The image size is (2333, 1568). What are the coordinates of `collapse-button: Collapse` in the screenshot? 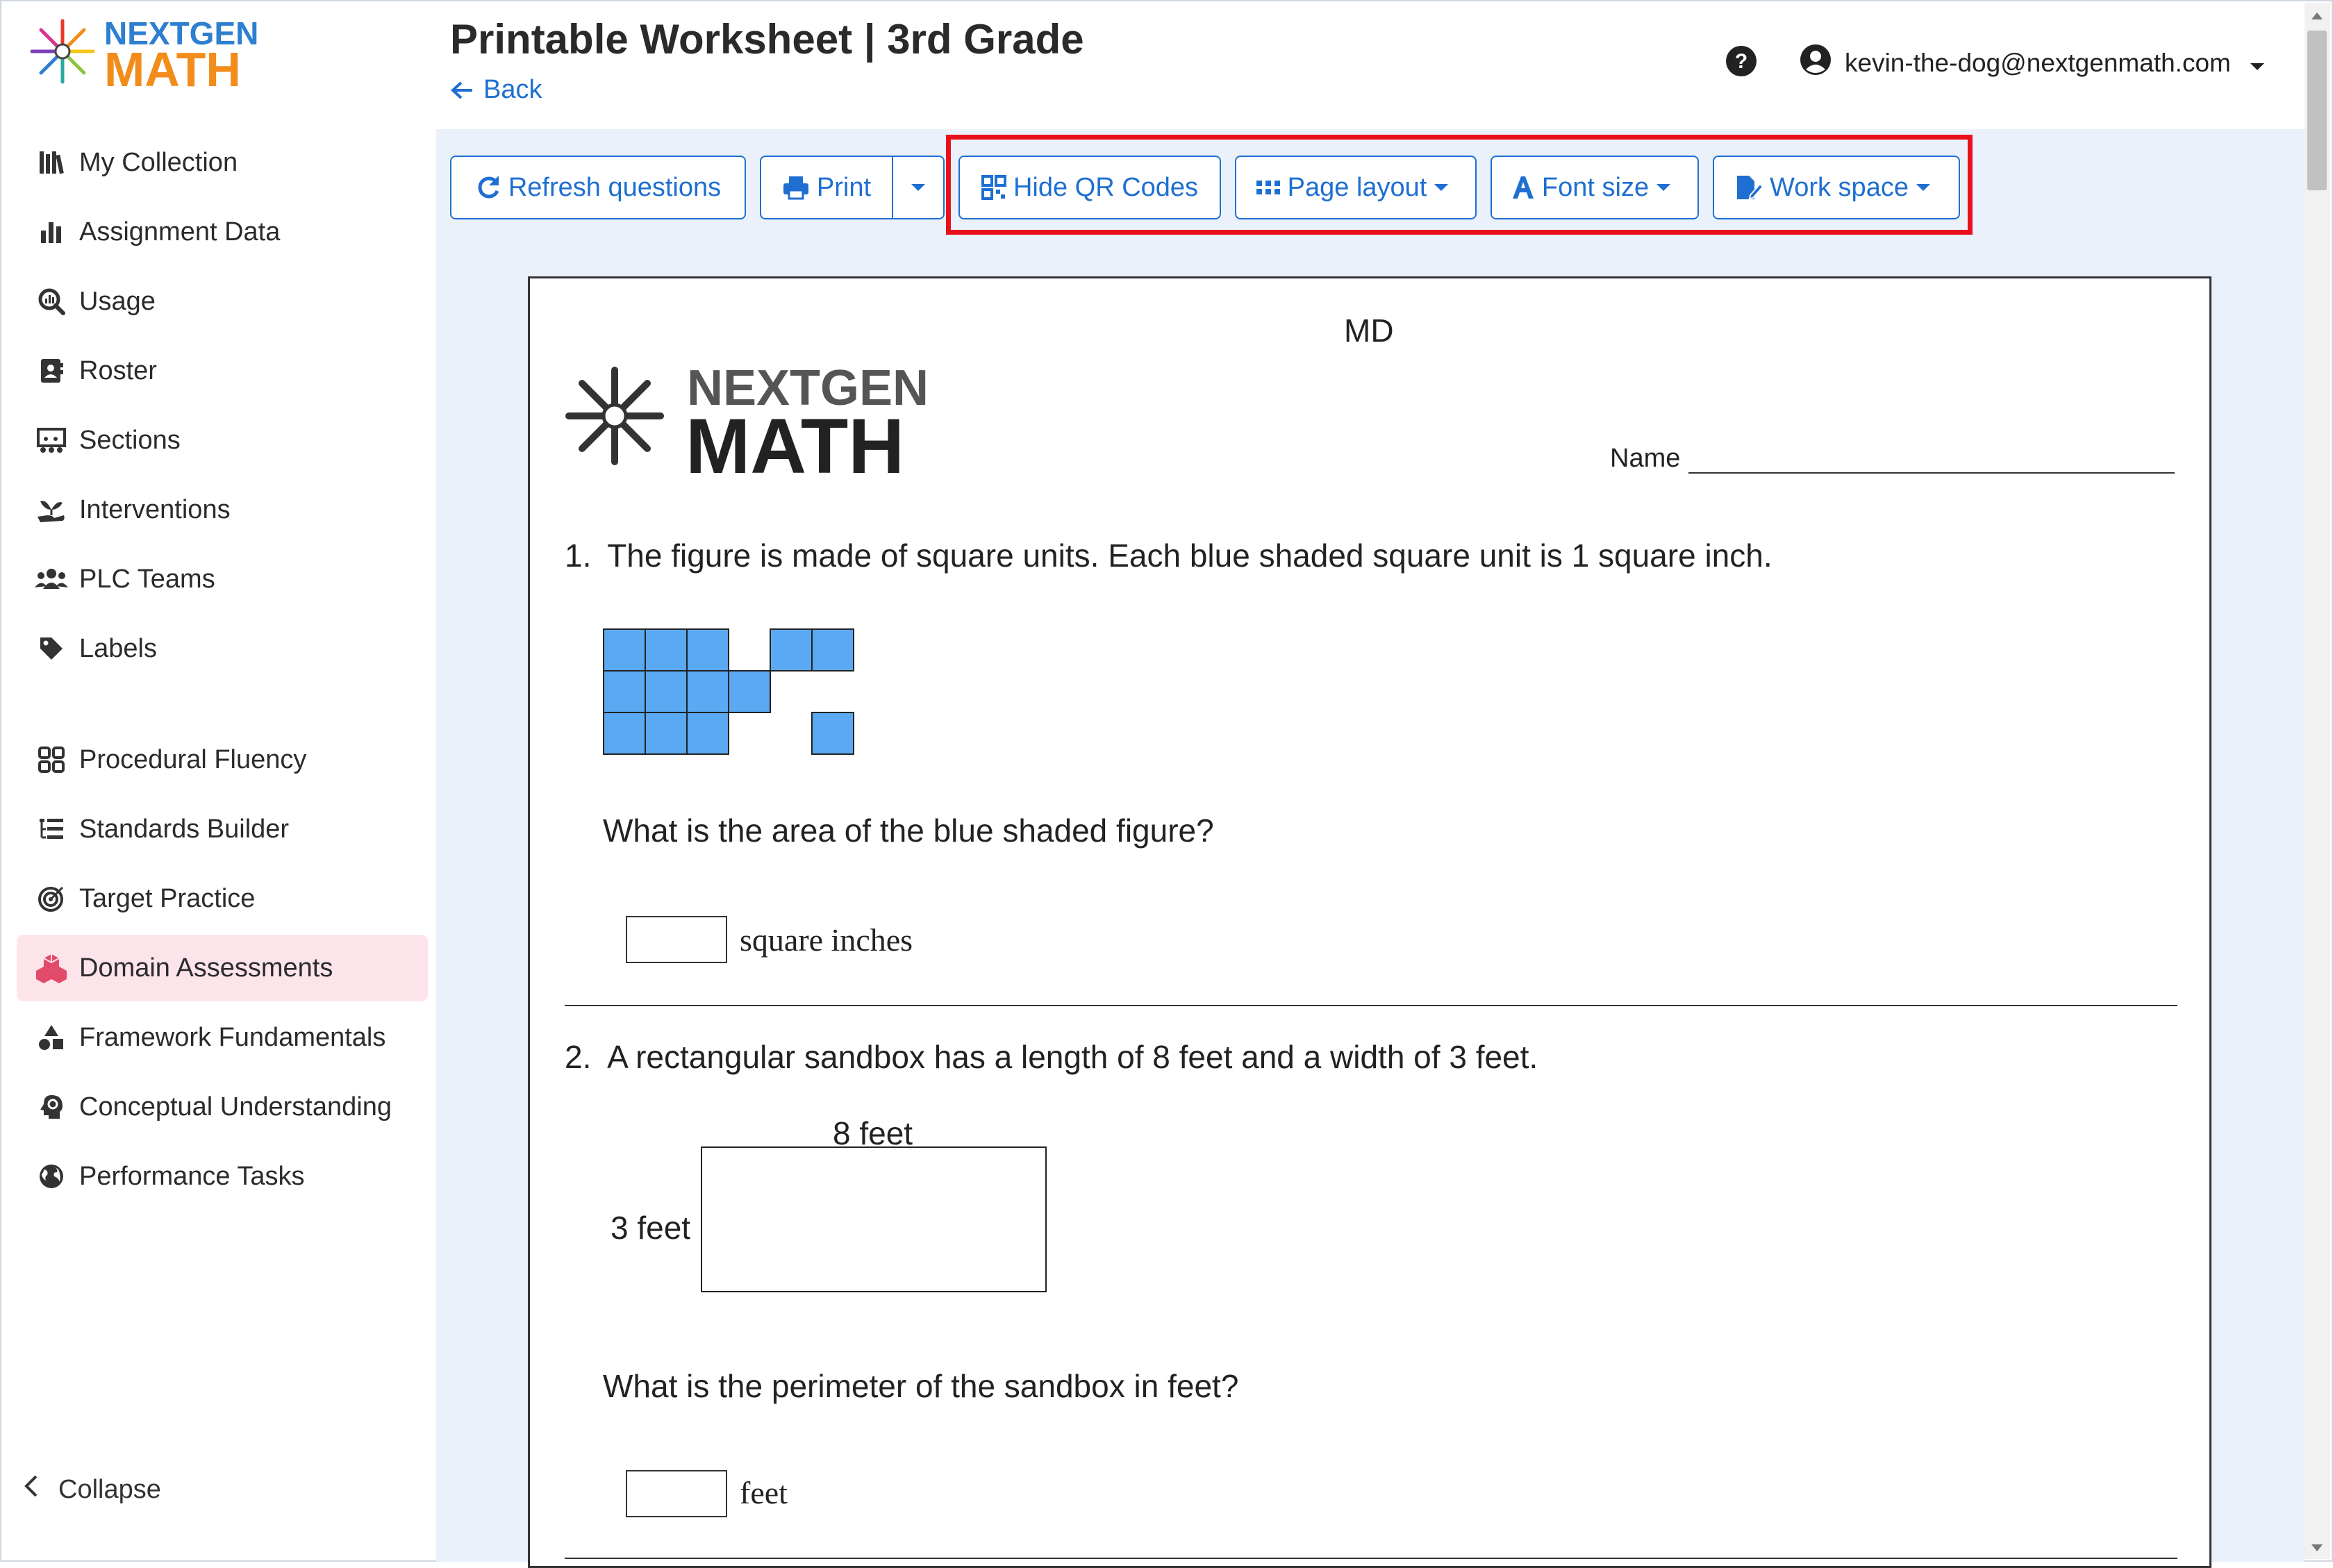 It's located at (92, 1490).